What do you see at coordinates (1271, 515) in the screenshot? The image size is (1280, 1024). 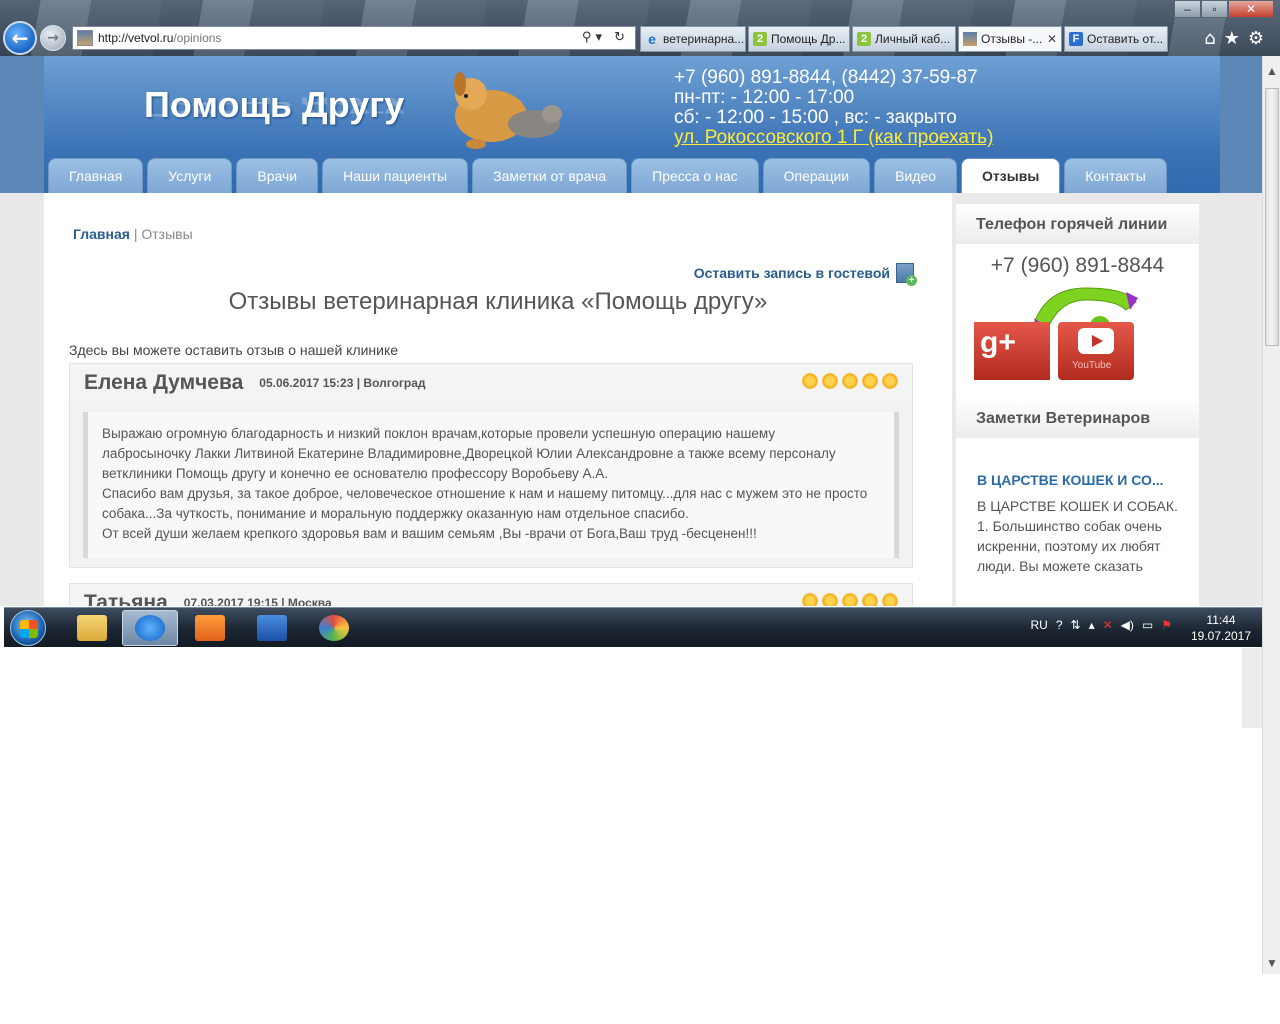 I see `vertical-scrollbar: ▲ ▼` at bounding box center [1271, 515].